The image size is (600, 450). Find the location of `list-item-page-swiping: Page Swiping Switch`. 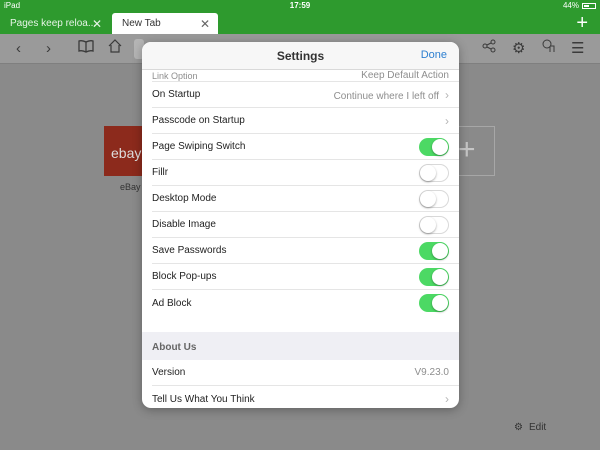

list-item-page-swiping: Page Swiping Switch is located at coordinates (305, 147).